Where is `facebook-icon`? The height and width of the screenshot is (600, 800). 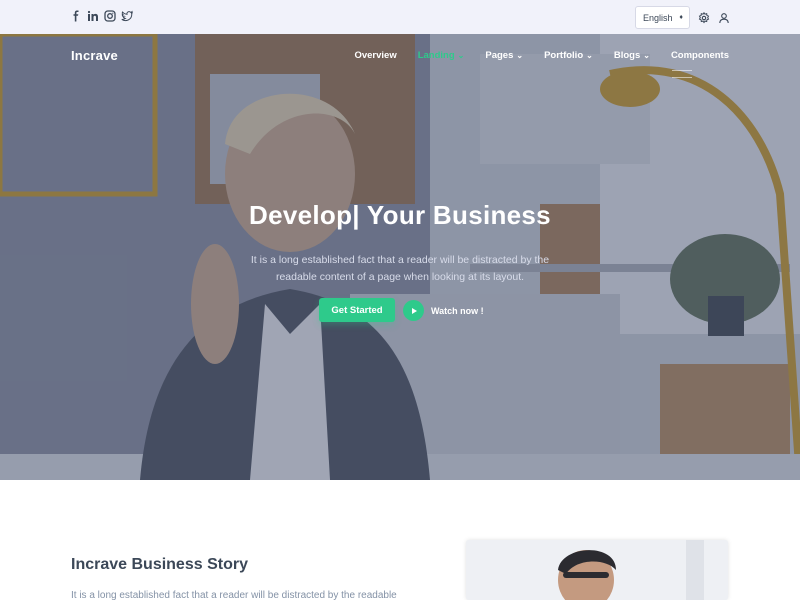
facebook-icon is located at coordinates (76, 16).